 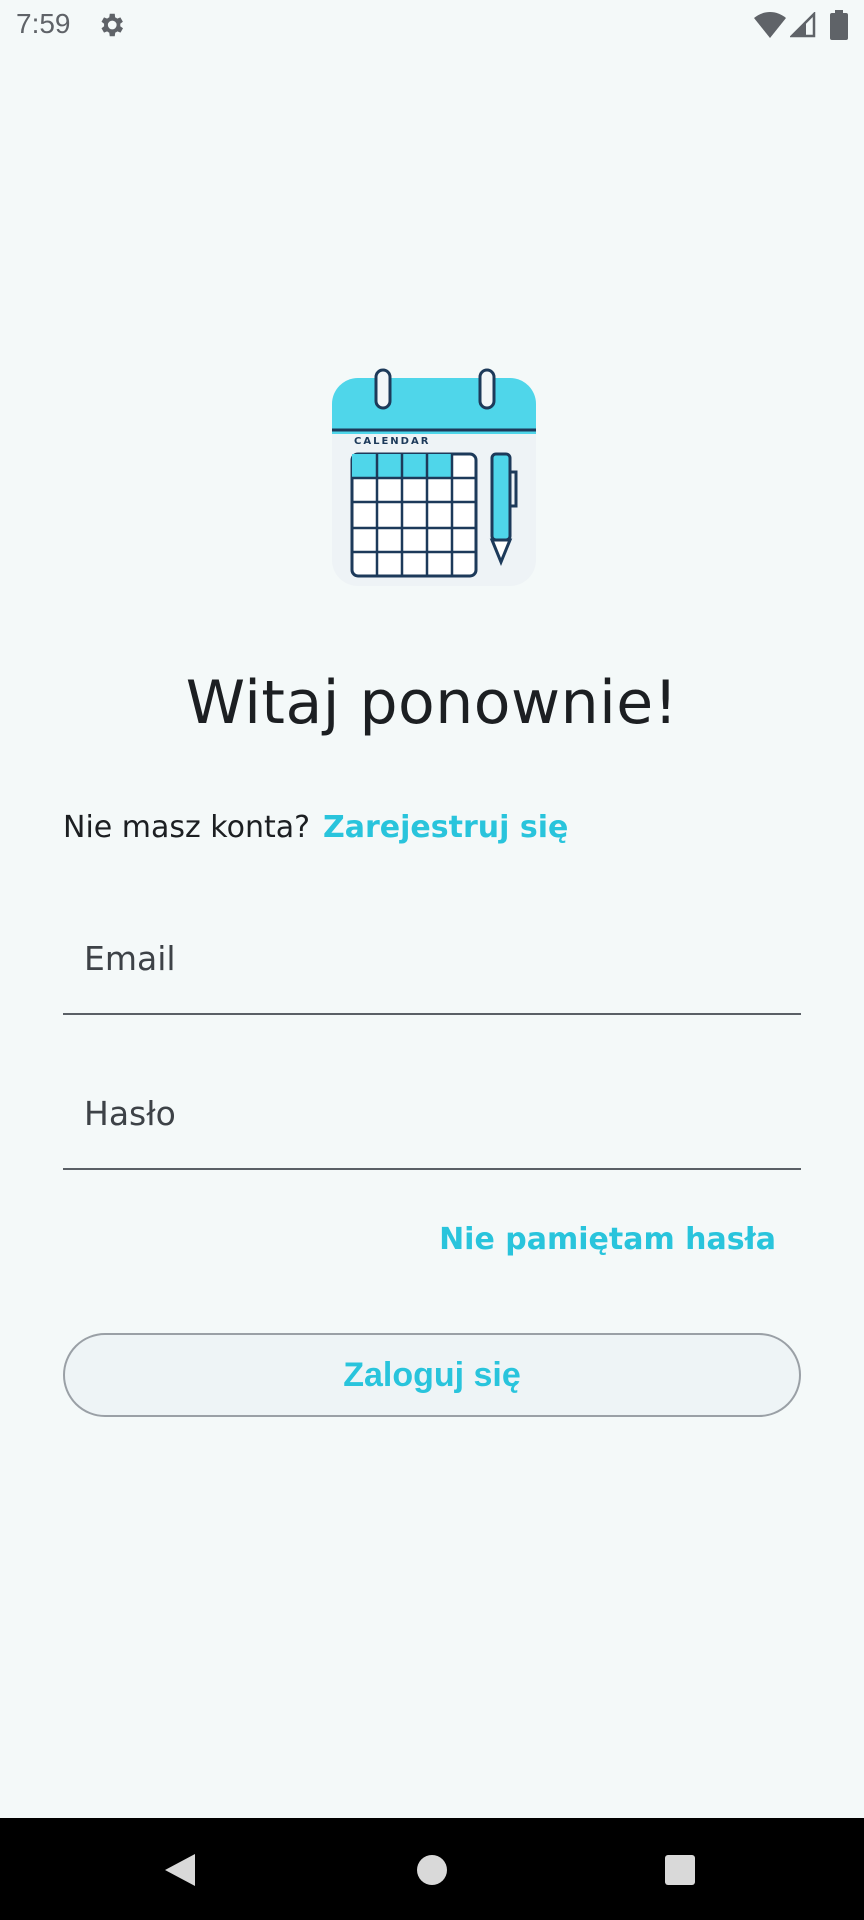 I want to click on email-placeholder: Email, so click(x=130, y=958).